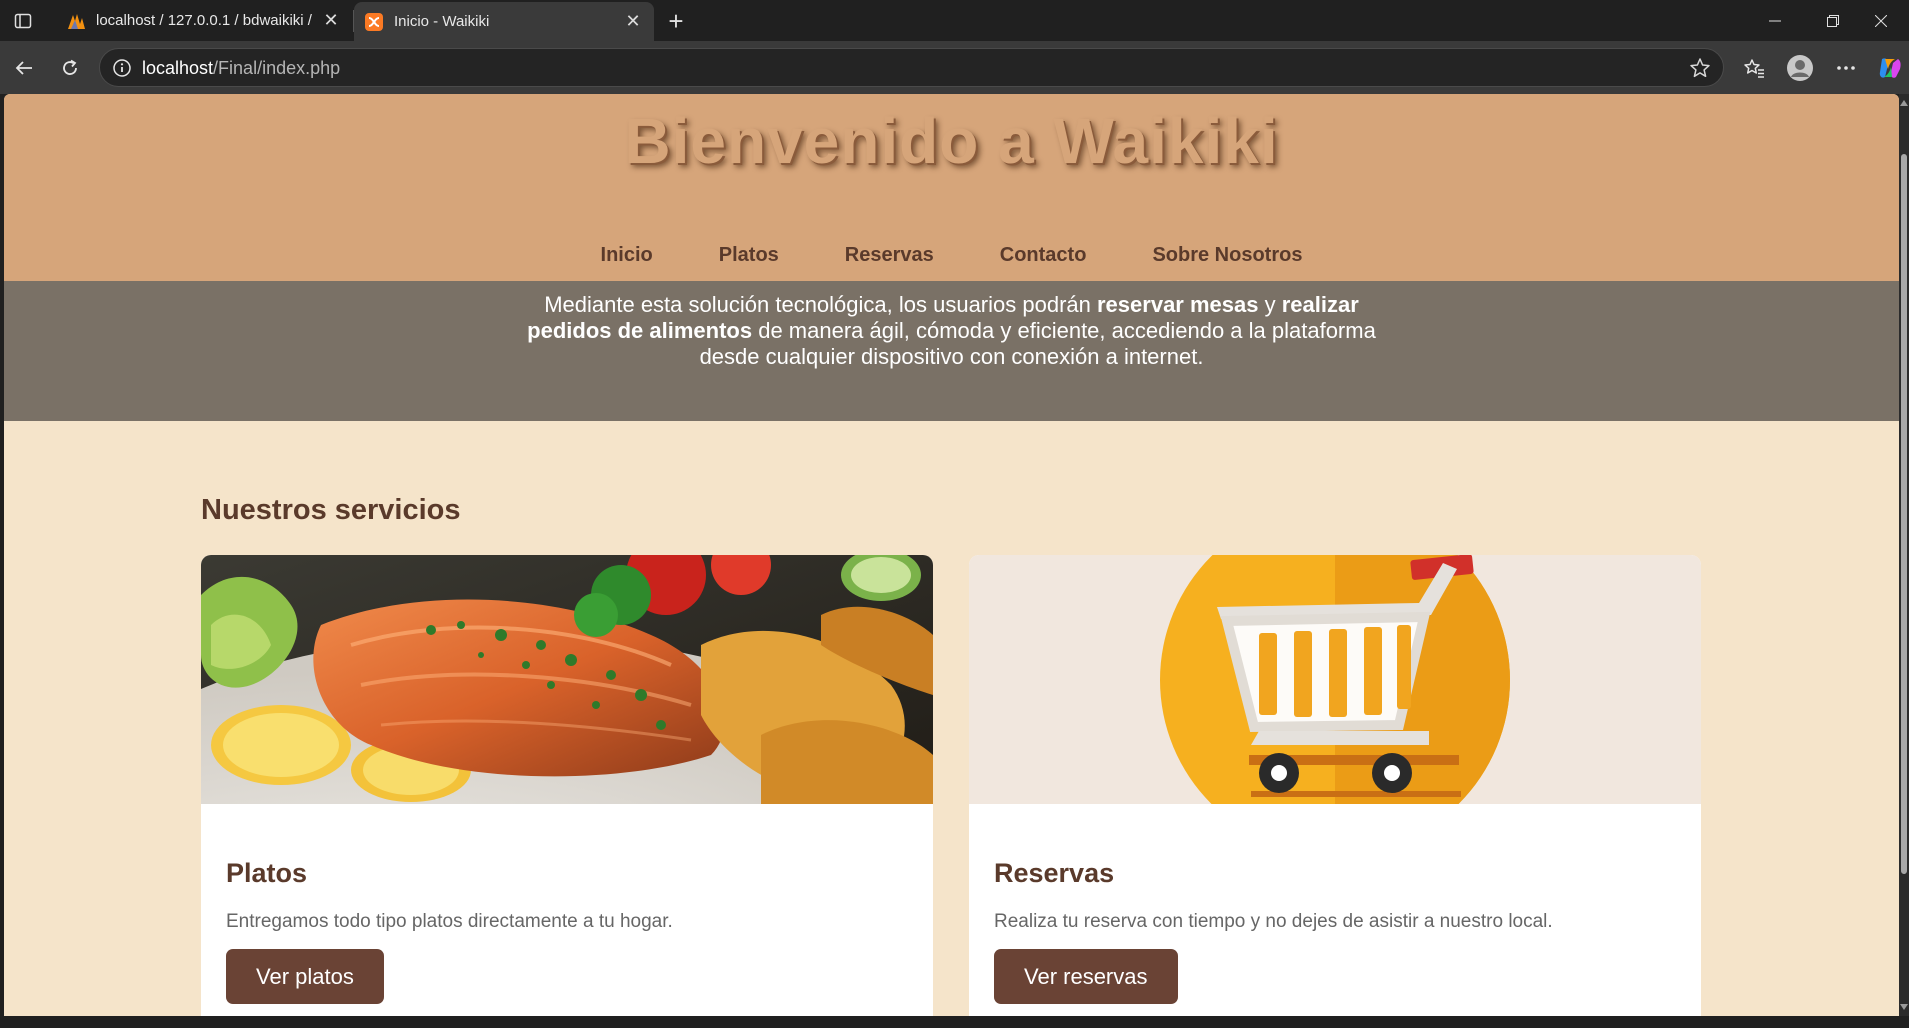  Describe the element at coordinates (1904, 103) in the screenshot. I see `scroll-up-arrow-icon` at that location.